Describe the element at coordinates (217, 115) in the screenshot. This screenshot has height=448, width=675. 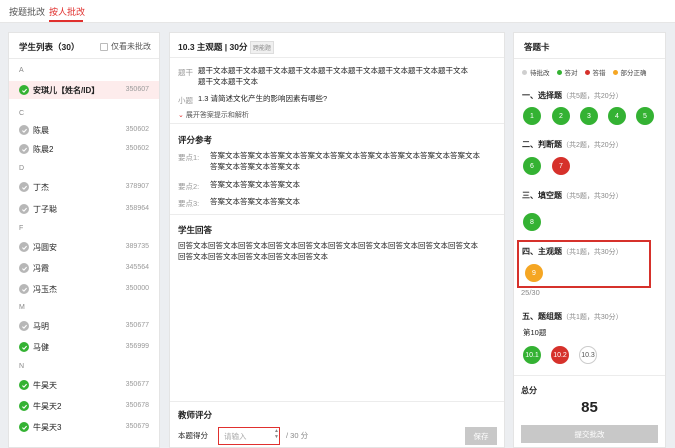
I see `expand-hint-label: 展开答案提示和解析` at that location.